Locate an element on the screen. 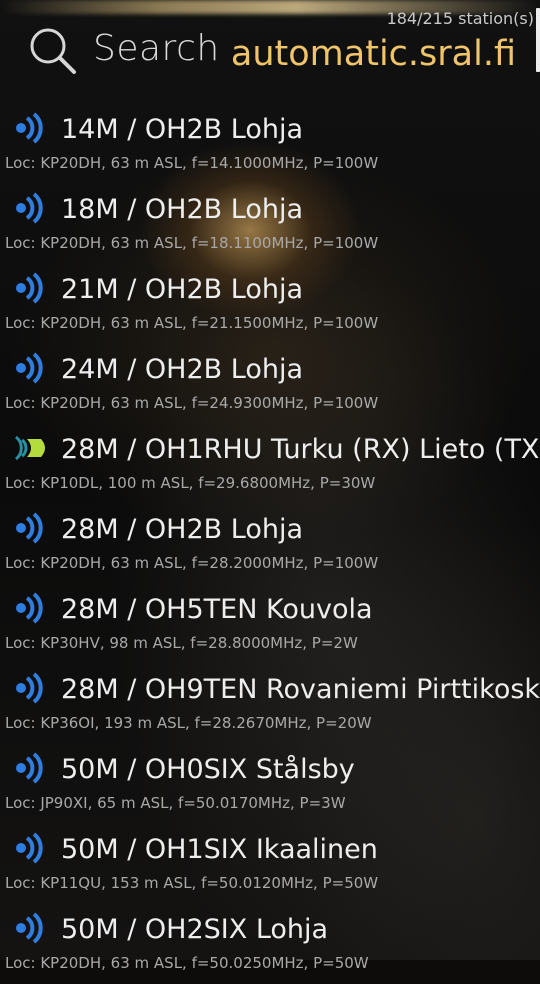  search-field: Search is located at coordinates (156, 48).